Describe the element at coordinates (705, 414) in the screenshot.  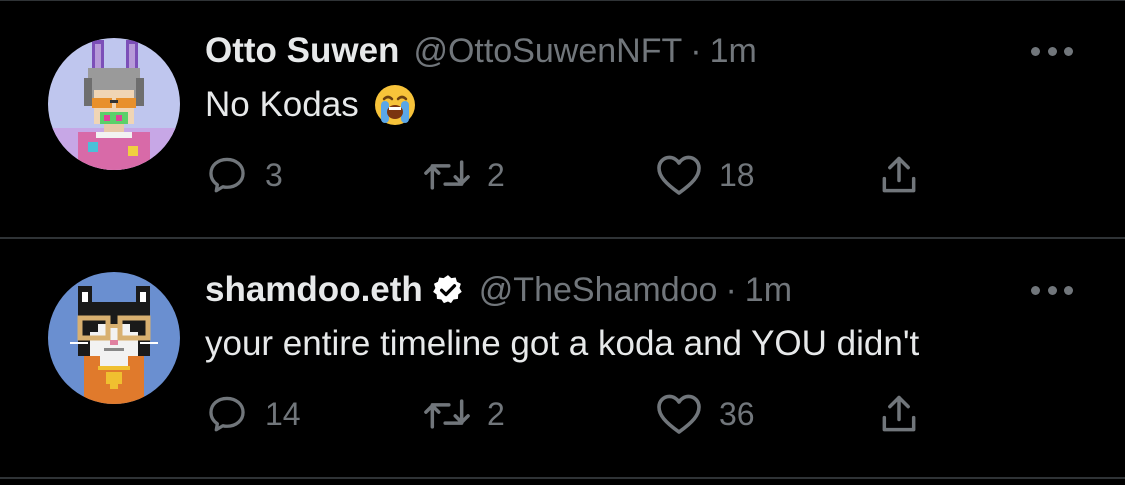
I see `like-button: 36` at that location.